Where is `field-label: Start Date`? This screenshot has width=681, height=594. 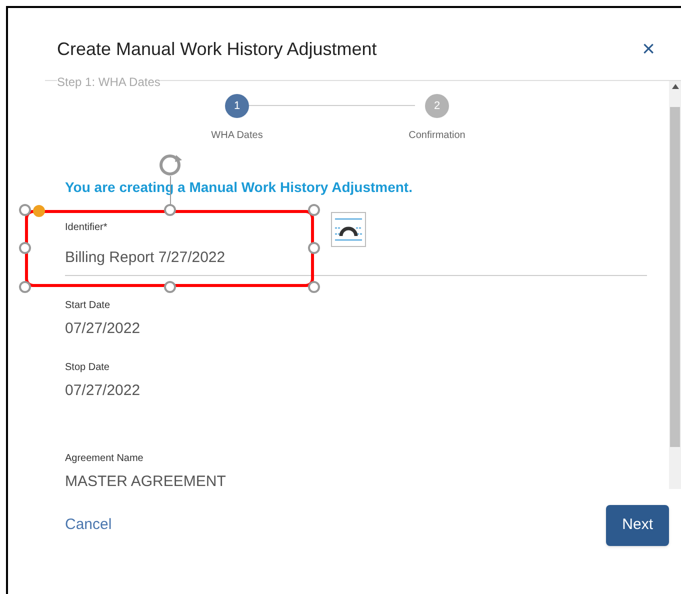
field-label: Start Date is located at coordinates (88, 305).